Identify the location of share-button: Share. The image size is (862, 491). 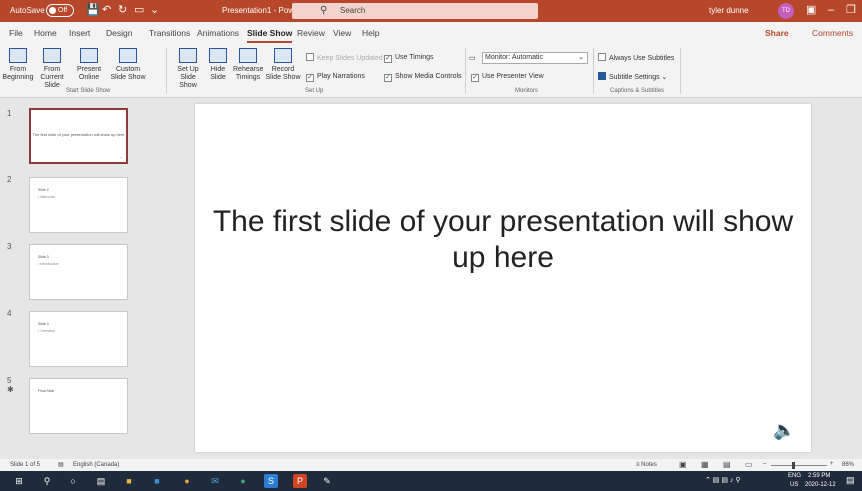
(777, 33).